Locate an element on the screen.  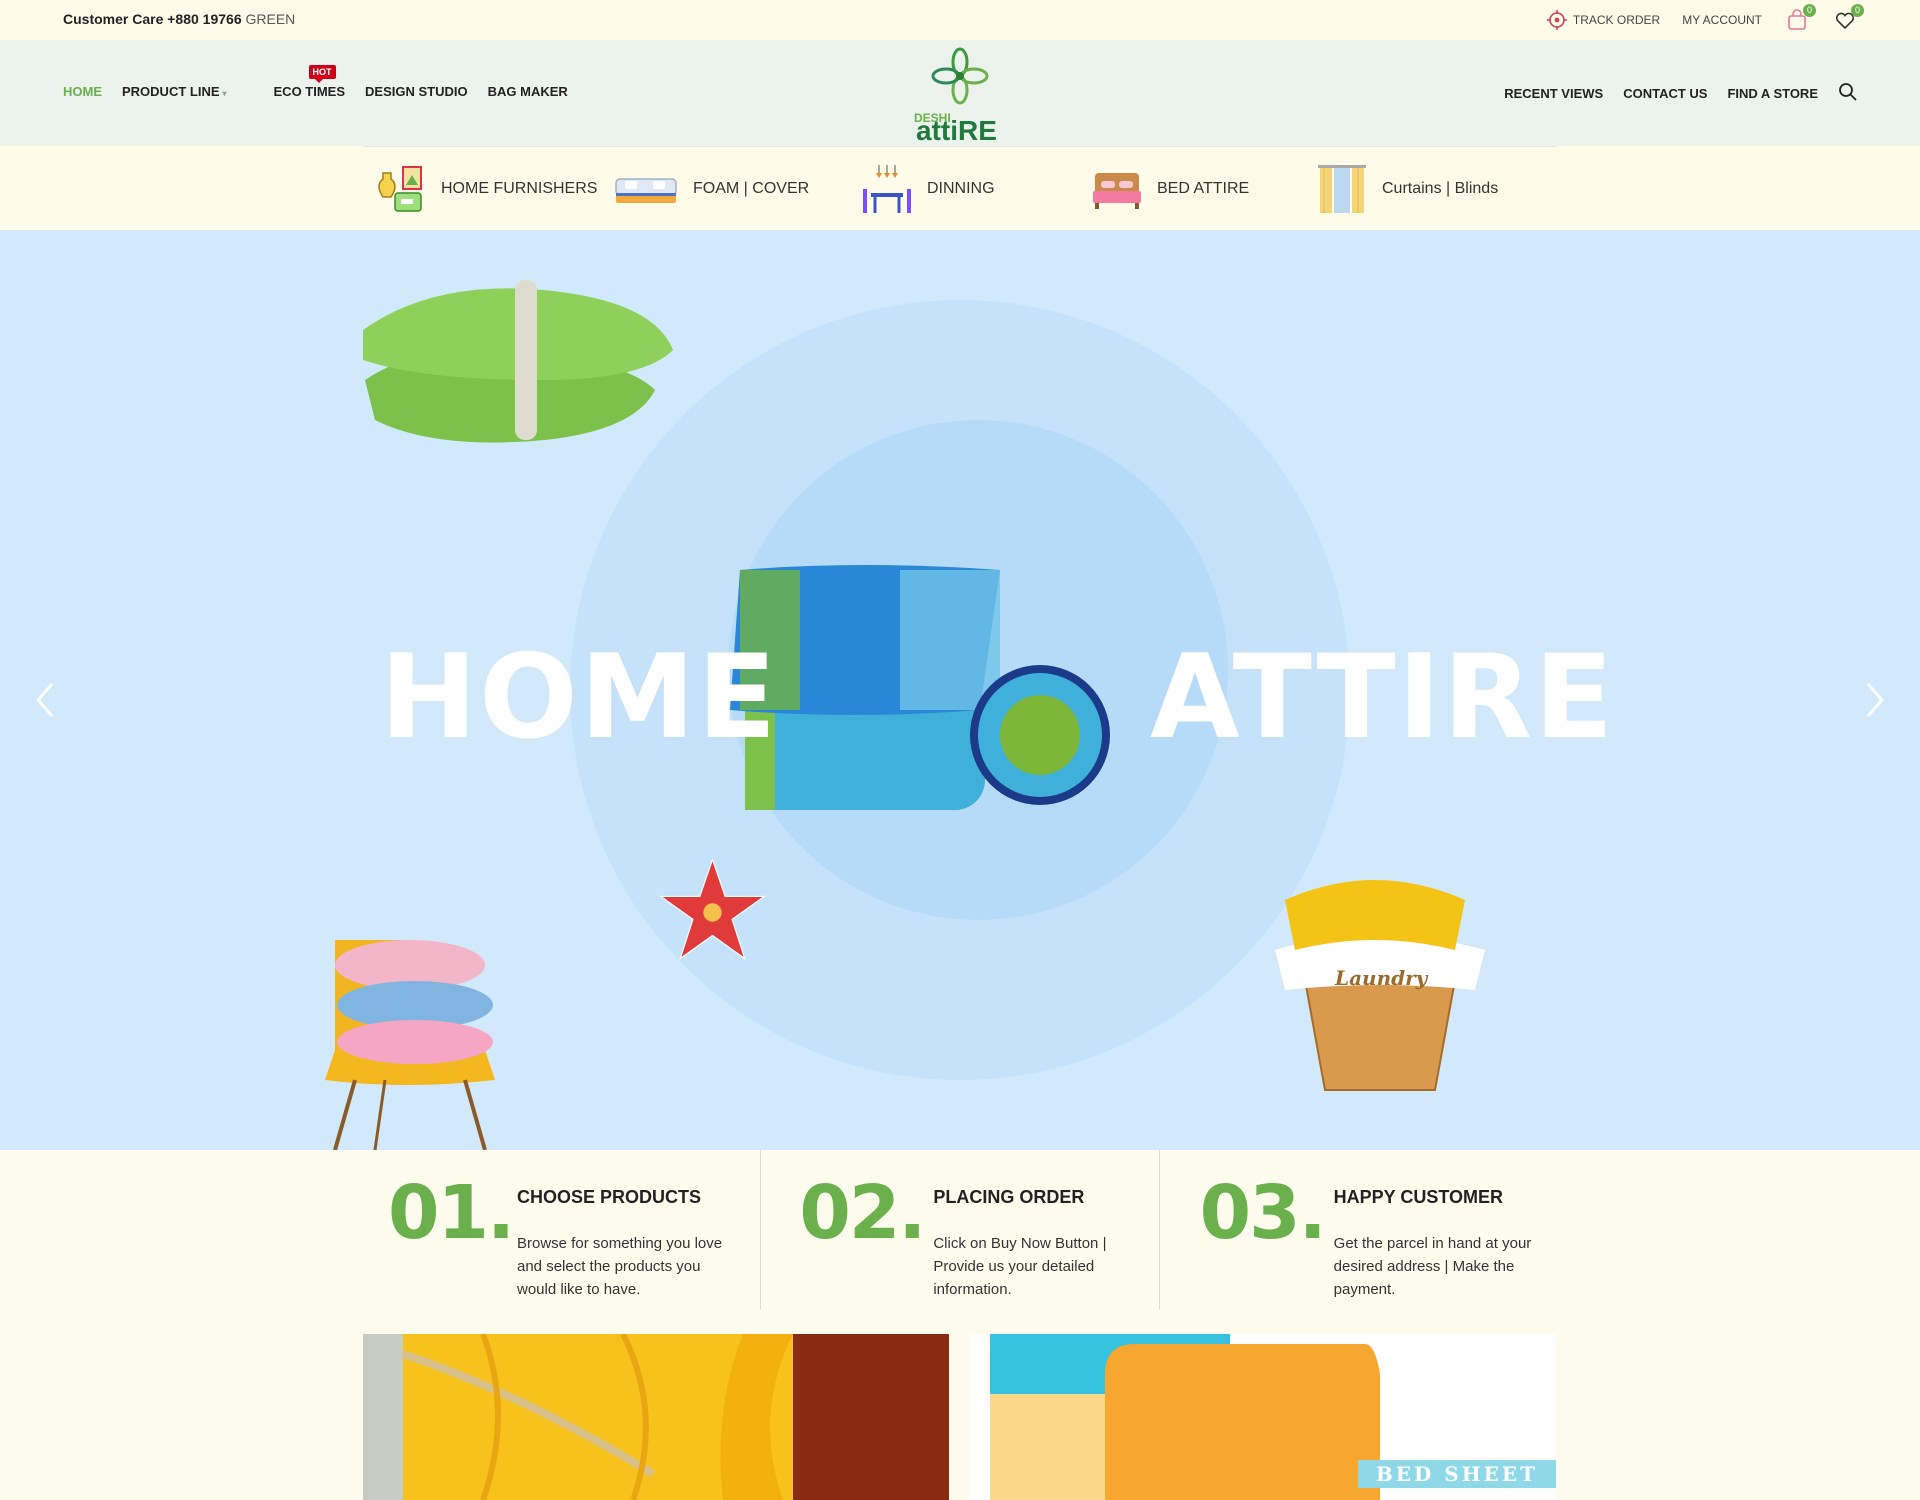
cart-count-badge: 0 is located at coordinates (1809, 10).